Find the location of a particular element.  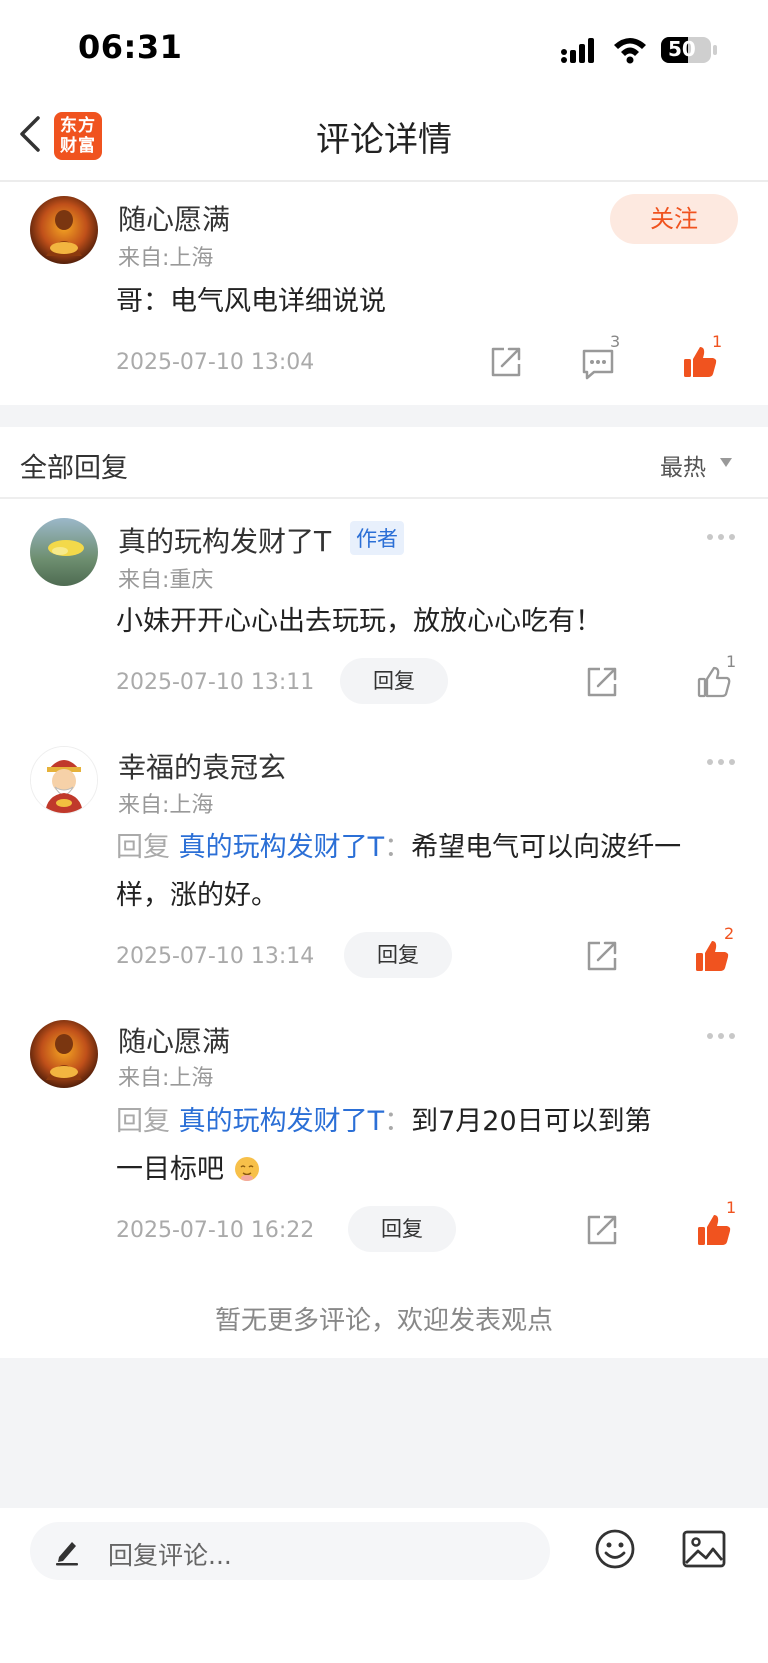

shy-smile-emoji-icon is located at coordinates (246, 1169).